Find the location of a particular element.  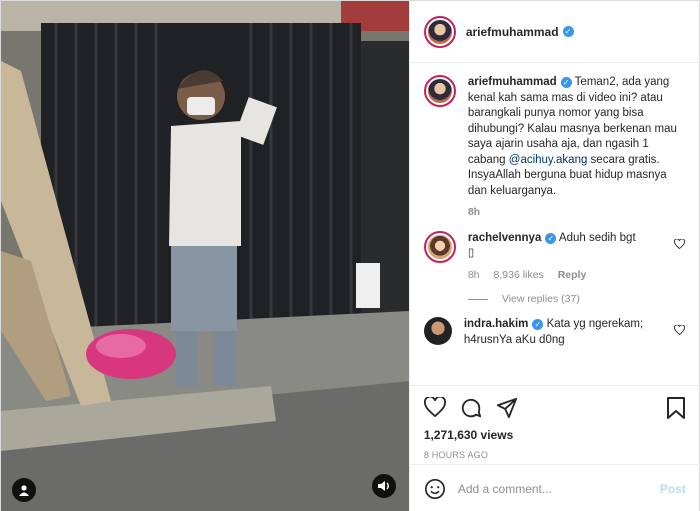

tagged-user-button is located at coordinates (24, 490).